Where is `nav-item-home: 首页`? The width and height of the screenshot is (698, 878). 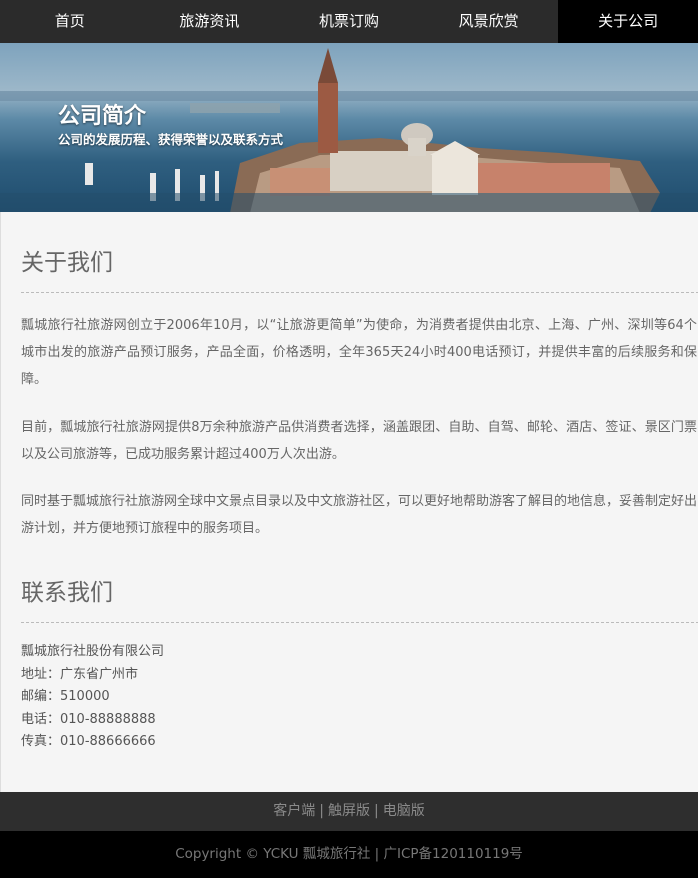
nav-item-home: 首页 is located at coordinates (70, 21).